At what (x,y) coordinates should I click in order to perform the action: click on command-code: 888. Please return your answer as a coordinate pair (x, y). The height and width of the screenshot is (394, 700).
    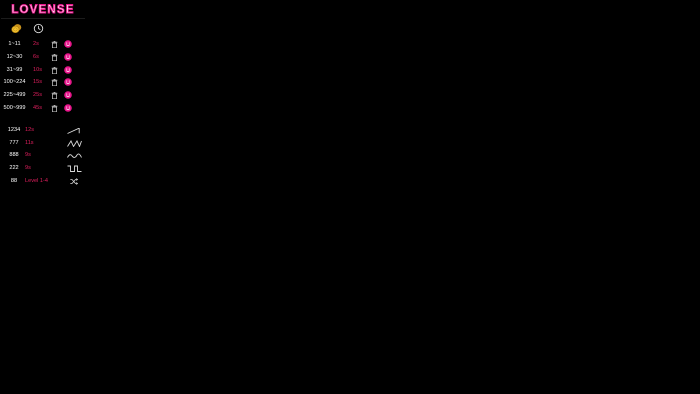
    Looking at the image, I should click on (14, 155).